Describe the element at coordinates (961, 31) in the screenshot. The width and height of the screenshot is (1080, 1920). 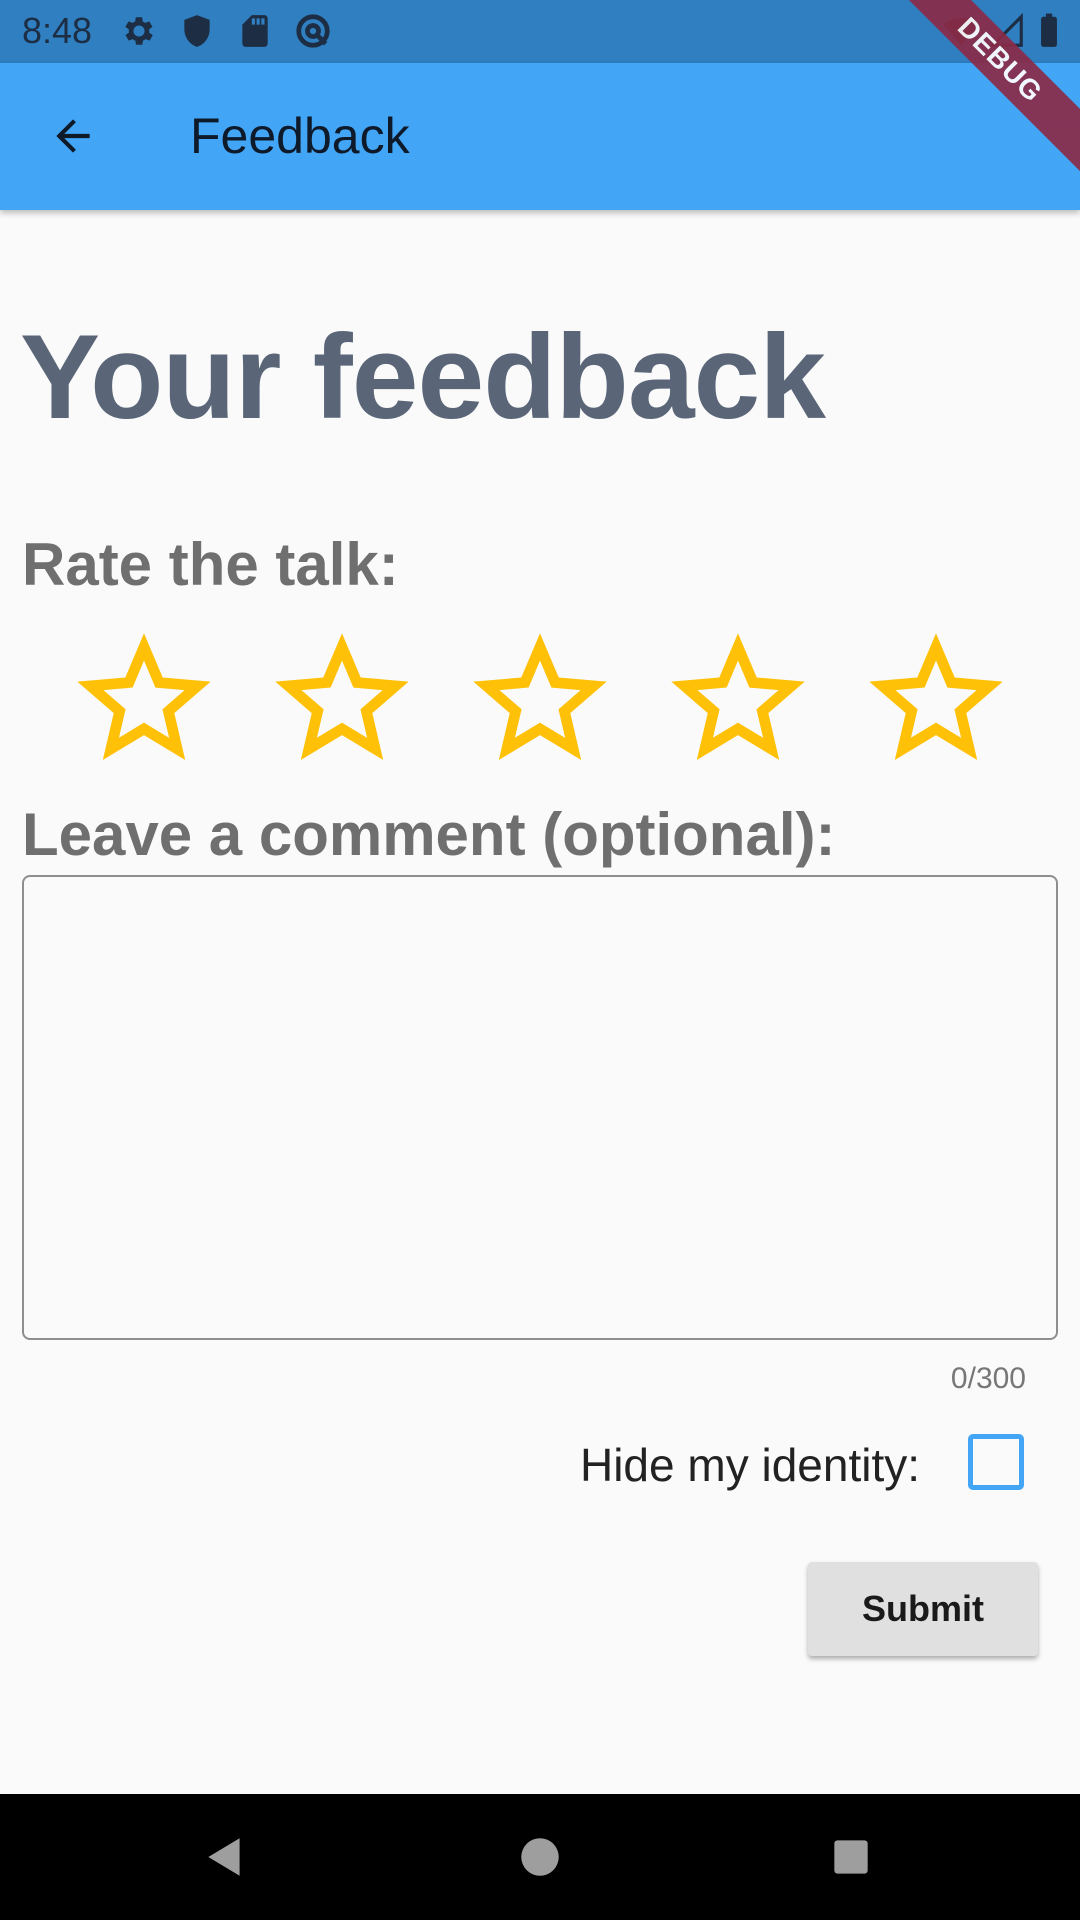
I see `wifi-icon` at that location.